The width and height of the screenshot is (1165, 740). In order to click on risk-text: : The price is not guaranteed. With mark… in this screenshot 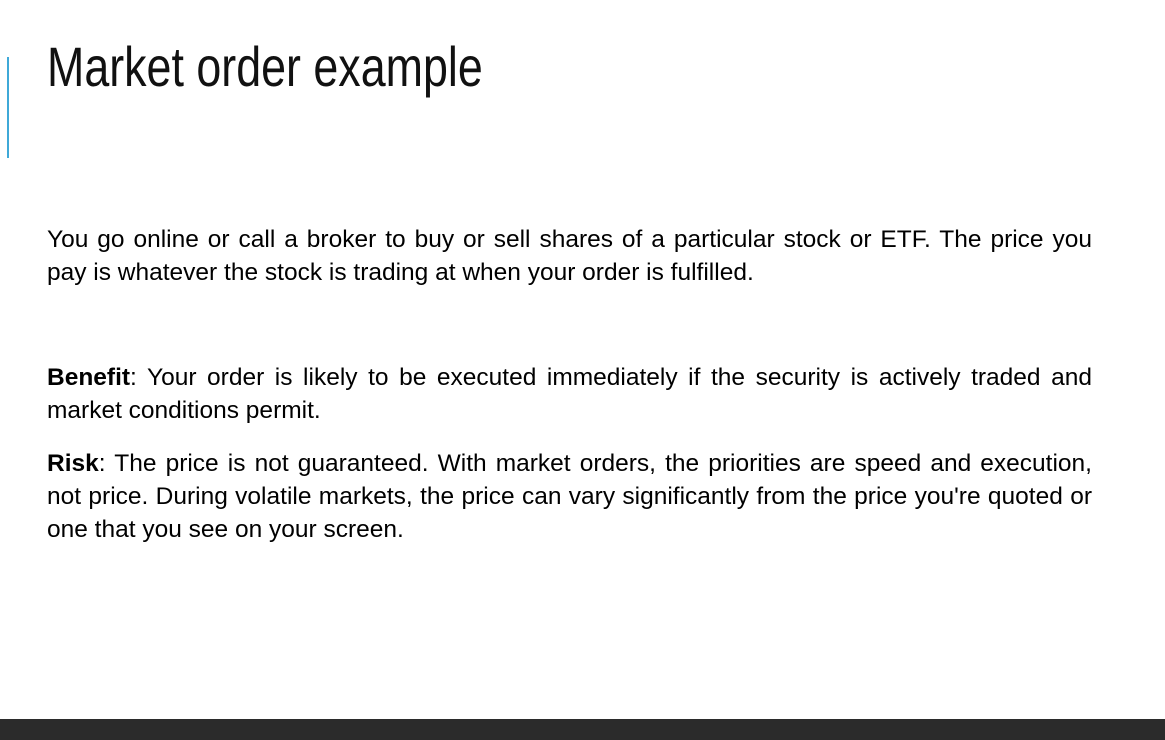, I will do `click(569, 496)`.